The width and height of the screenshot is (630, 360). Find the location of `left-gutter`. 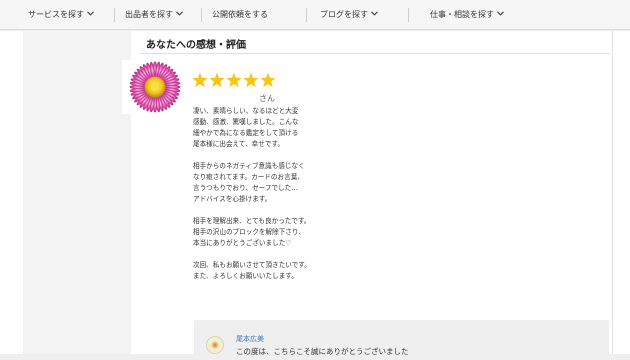

left-gutter is located at coordinates (11, 192).